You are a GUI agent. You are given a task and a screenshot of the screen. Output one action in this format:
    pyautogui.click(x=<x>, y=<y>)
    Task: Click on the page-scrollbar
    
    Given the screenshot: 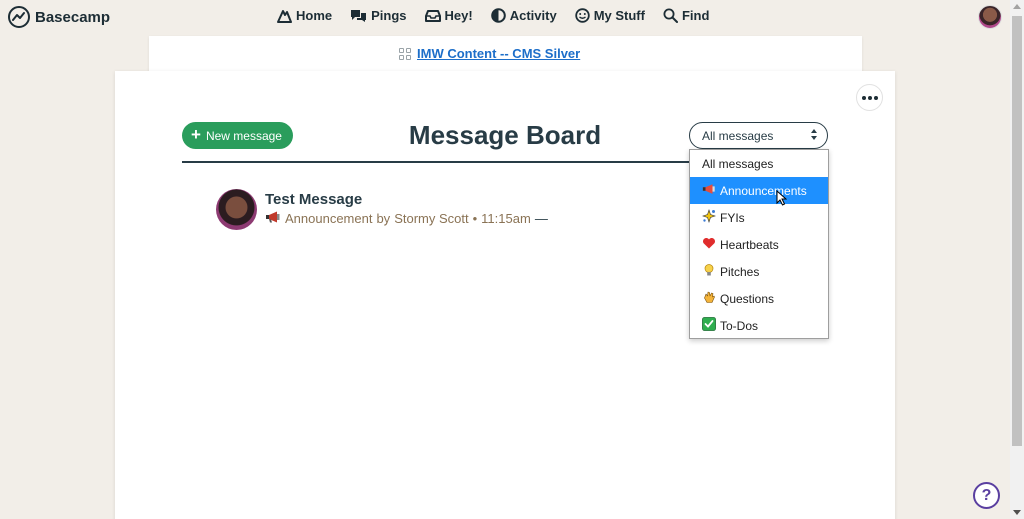 What is the action you would take?
    pyautogui.click(x=1017, y=259)
    